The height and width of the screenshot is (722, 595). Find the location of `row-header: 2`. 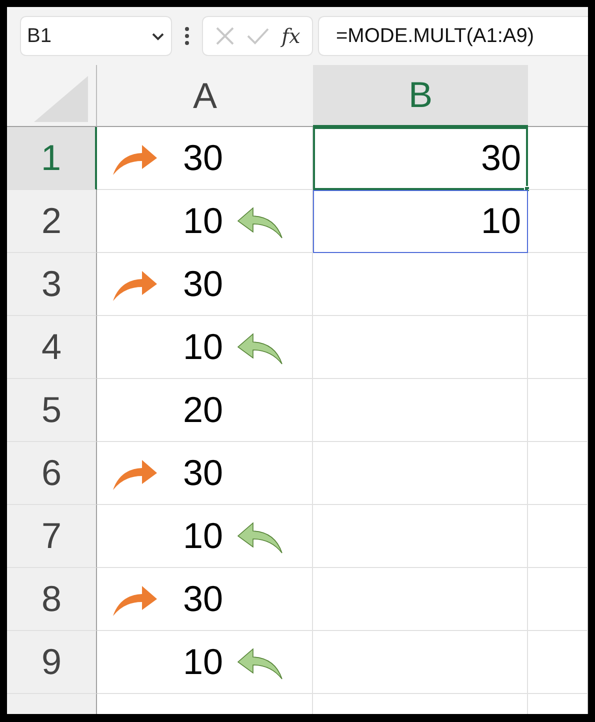

row-header: 2 is located at coordinates (52, 221).